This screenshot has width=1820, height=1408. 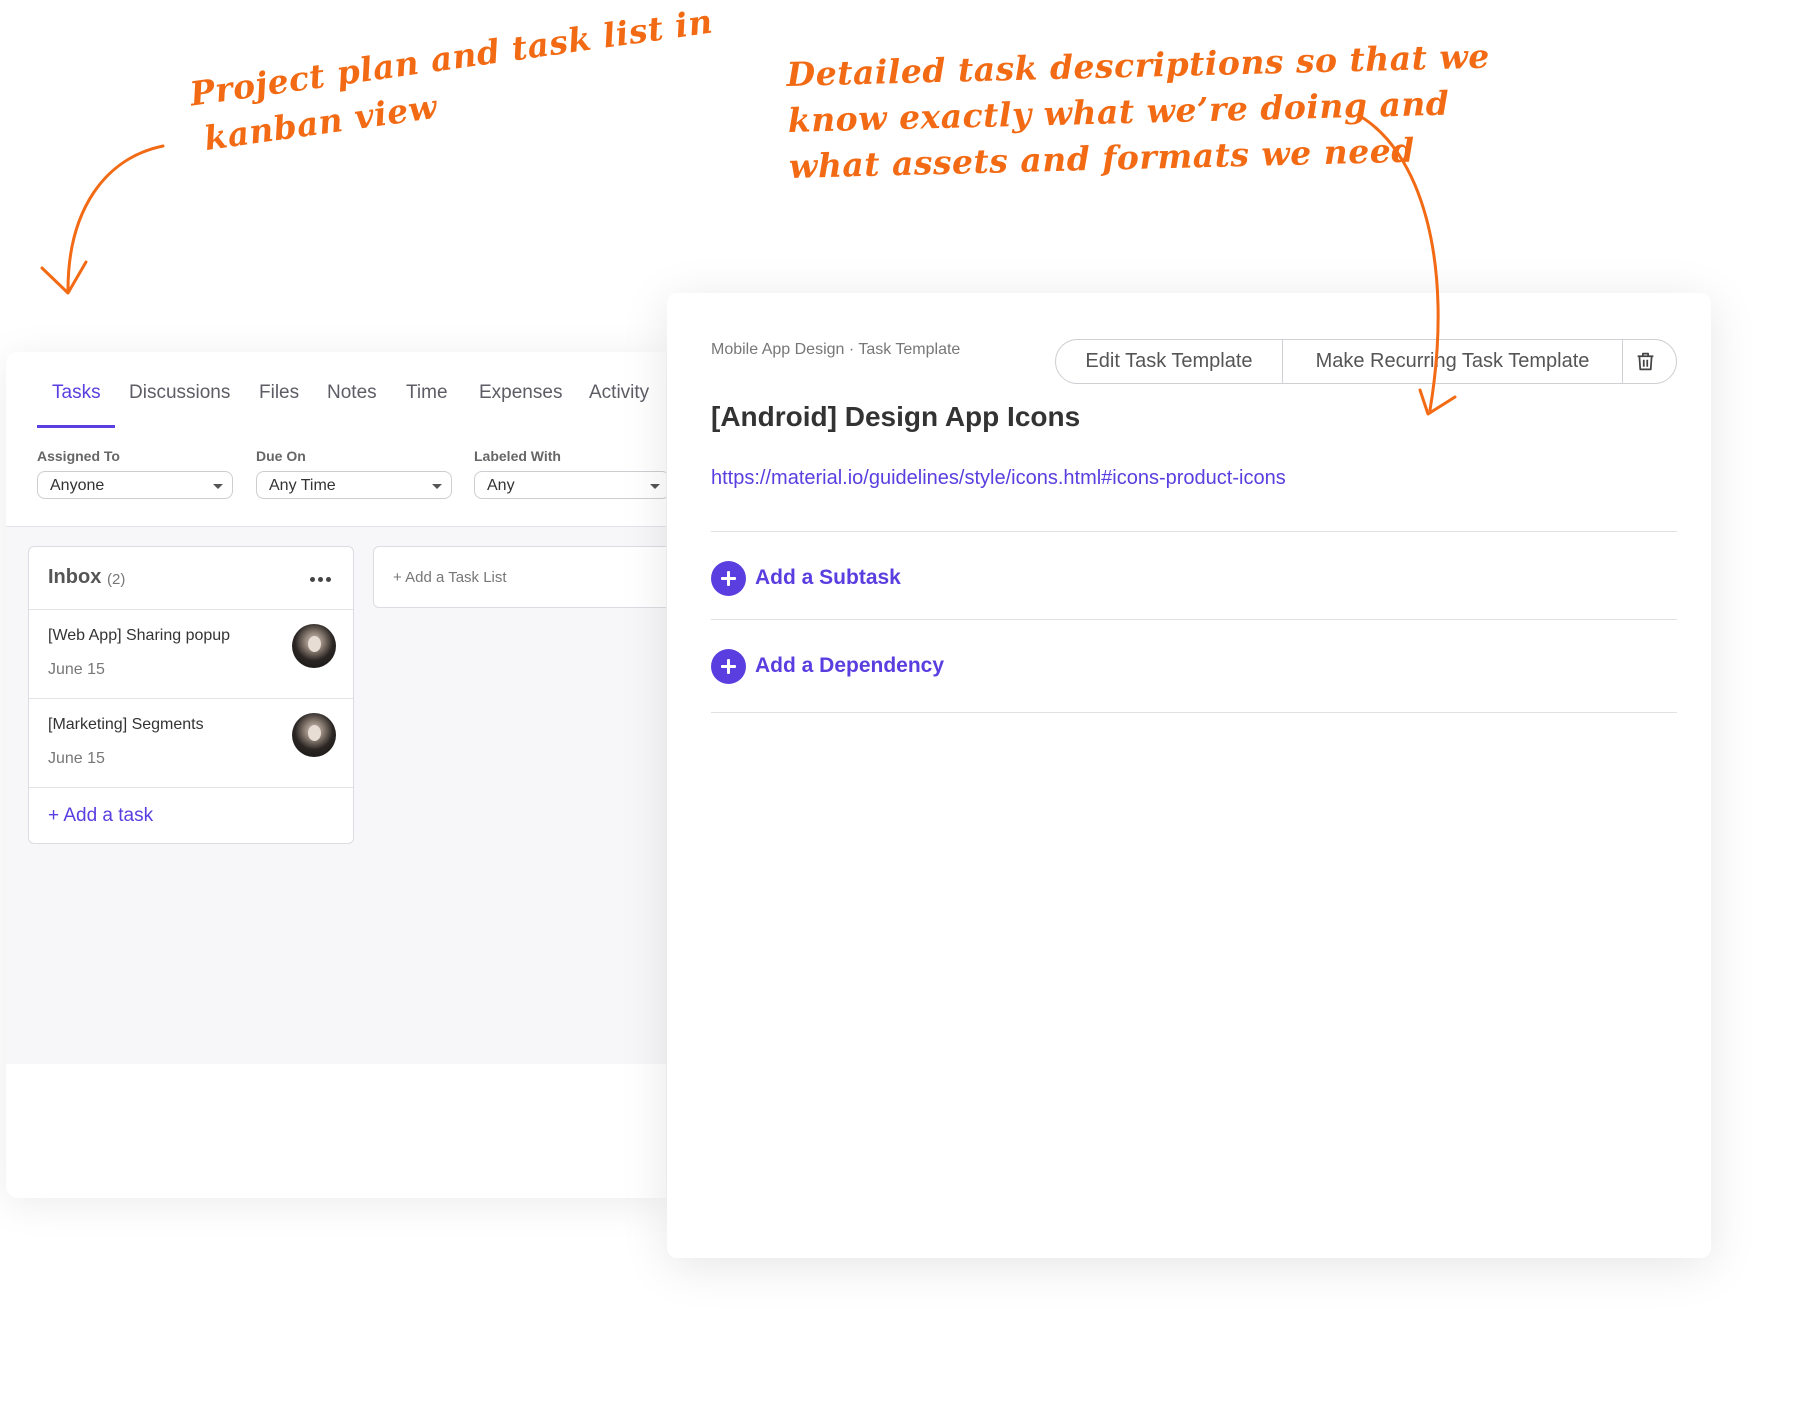 I want to click on labeled-with-select: Any, so click(x=570, y=485).